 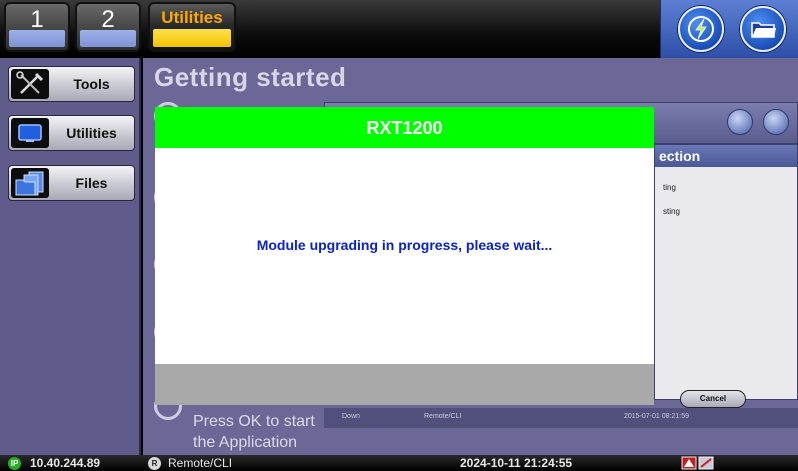 What do you see at coordinates (30, 84) in the screenshot?
I see `tools-icon` at bounding box center [30, 84].